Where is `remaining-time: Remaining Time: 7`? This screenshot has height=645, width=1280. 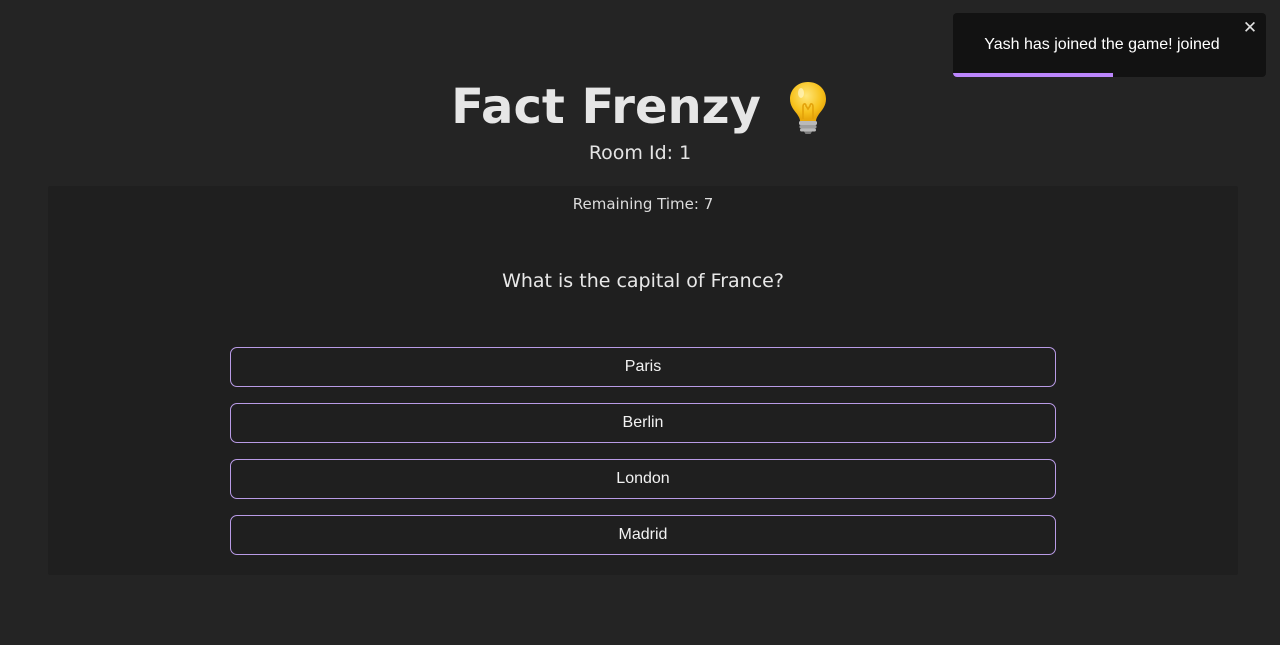
remaining-time: Remaining Time: 7 is located at coordinates (643, 204).